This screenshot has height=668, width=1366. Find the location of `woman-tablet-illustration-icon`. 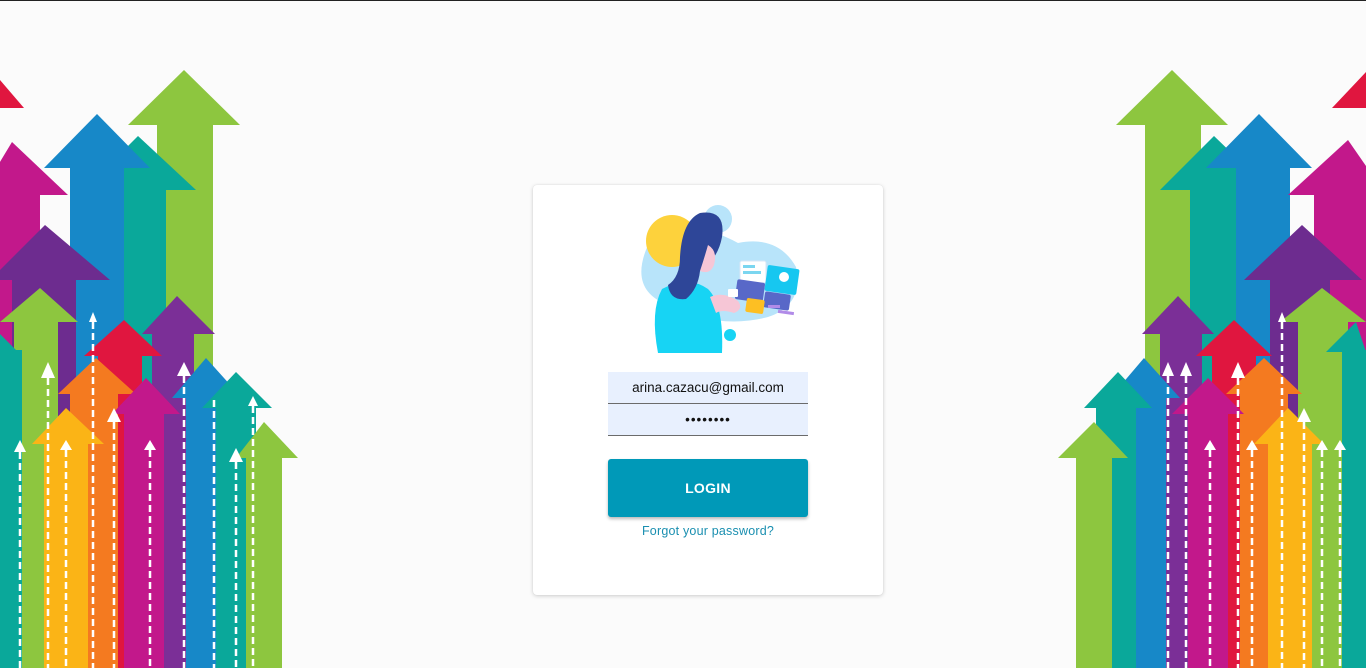

woman-tablet-illustration-icon is located at coordinates (720, 279).